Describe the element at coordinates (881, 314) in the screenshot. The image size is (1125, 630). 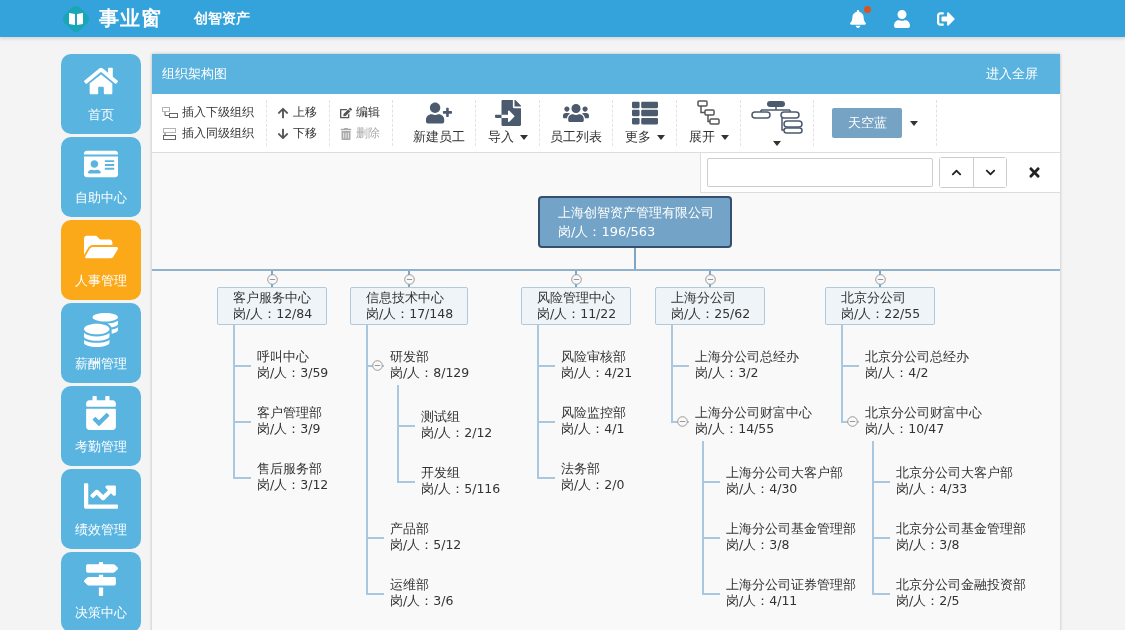
I see `headcount-text: 岗/人：22/55` at that location.